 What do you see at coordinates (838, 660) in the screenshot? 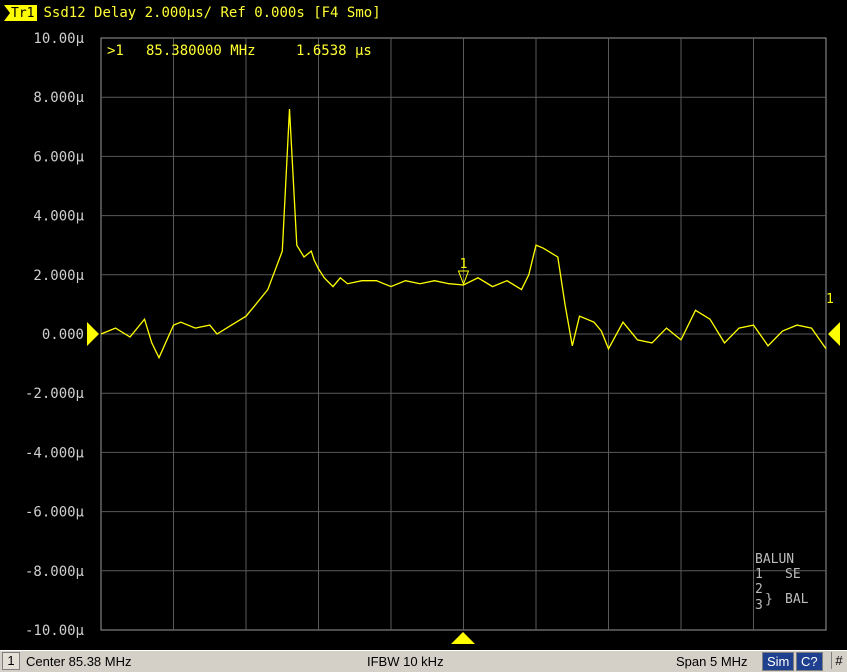
I see `hash-indicator: #` at bounding box center [838, 660].